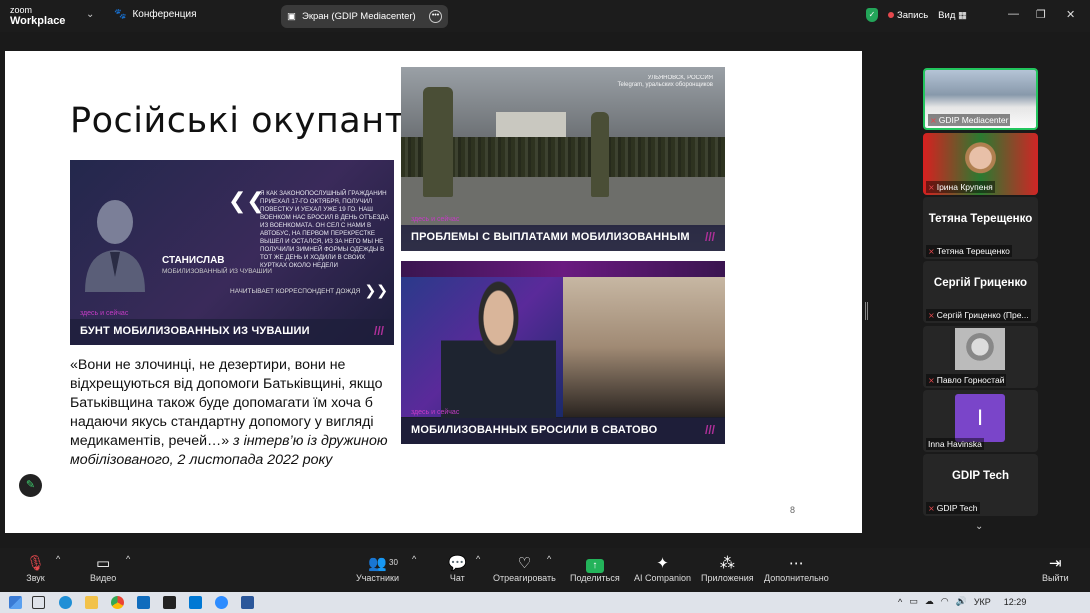 This screenshot has height=613, width=1090. What do you see at coordinates (15, 602) in the screenshot?
I see `start-icon` at bounding box center [15, 602].